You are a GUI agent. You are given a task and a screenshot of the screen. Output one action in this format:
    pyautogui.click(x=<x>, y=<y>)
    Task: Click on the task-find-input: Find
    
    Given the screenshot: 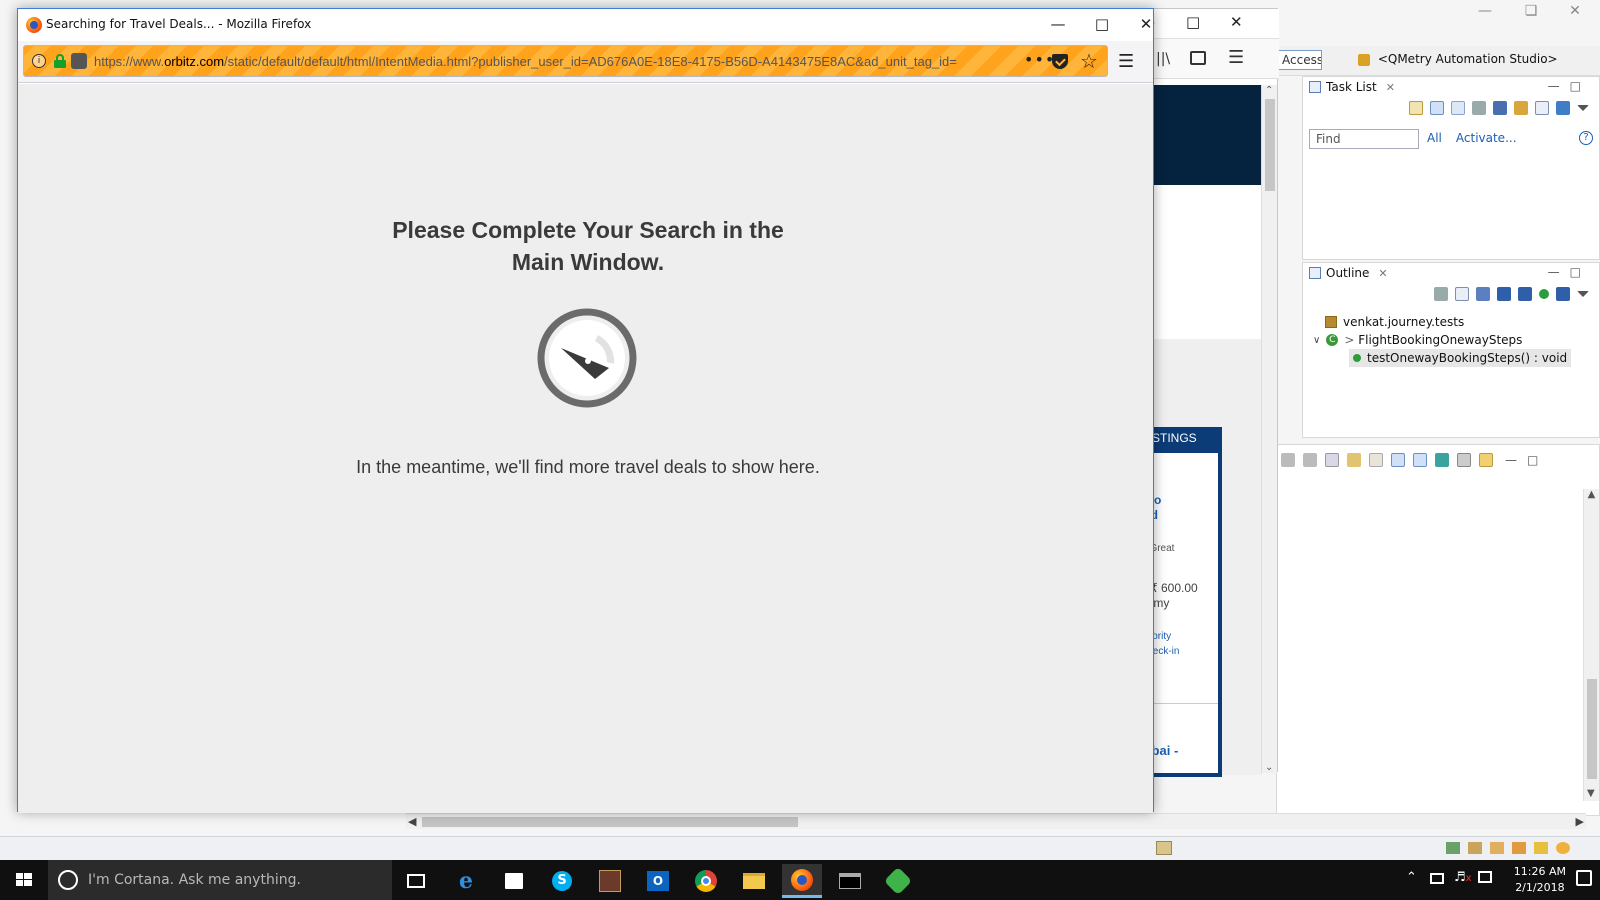 What is the action you would take?
    pyautogui.click(x=1364, y=139)
    